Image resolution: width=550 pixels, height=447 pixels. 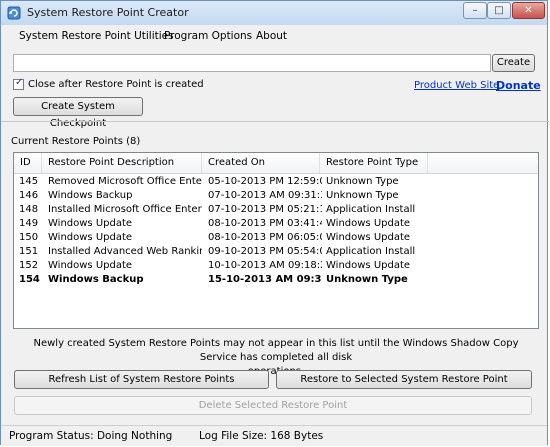 I want to click on log-file-size: Log File Size: 168 Bytes, so click(x=261, y=436).